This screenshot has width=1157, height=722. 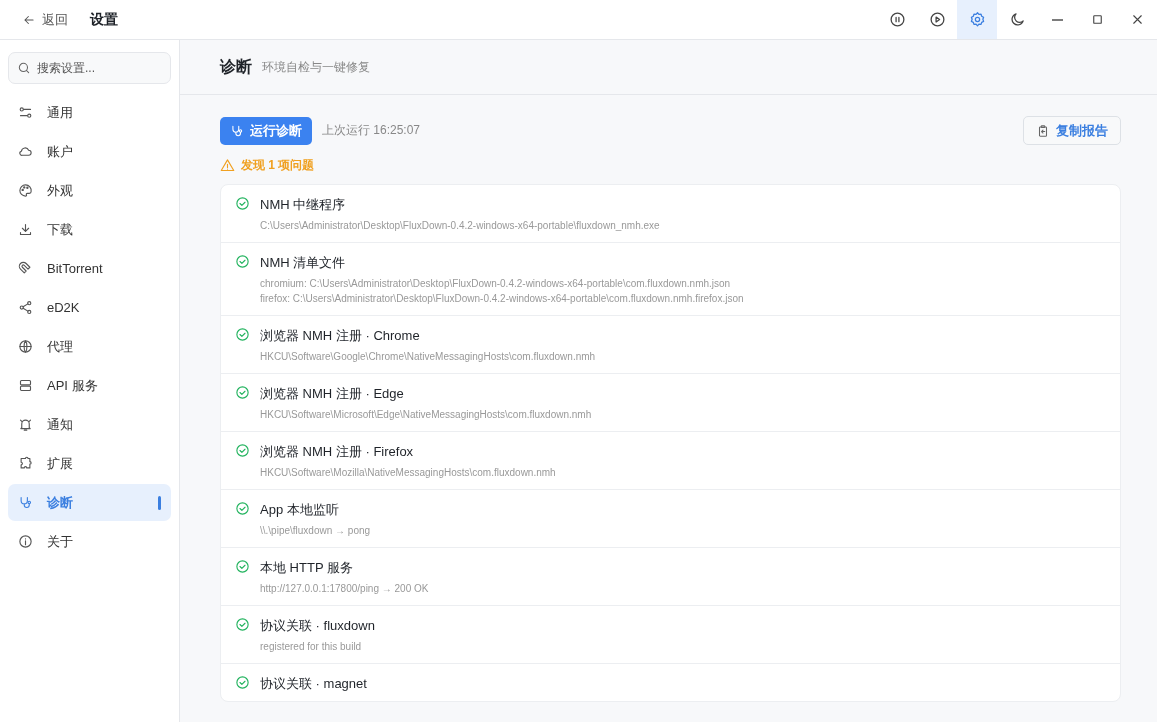 I want to click on check-title: 浏览器 NMH 注册 · Firefox, so click(x=337, y=451).